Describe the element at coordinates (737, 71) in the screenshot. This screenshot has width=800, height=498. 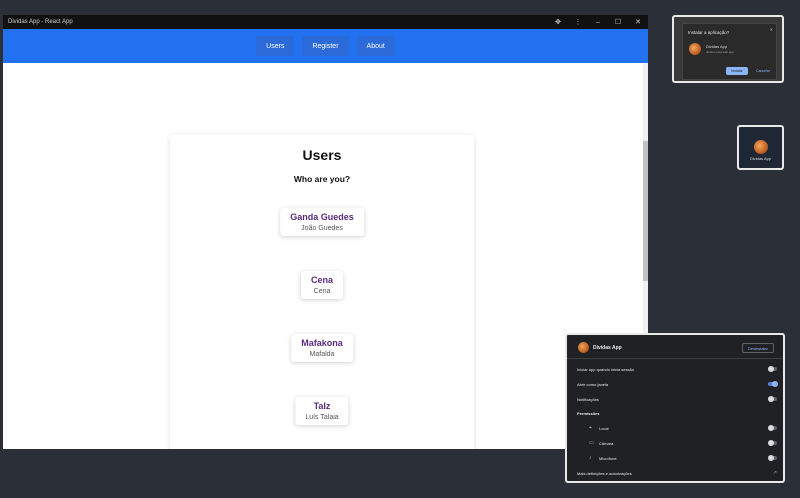
I see `install-button: Instalar` at that location.